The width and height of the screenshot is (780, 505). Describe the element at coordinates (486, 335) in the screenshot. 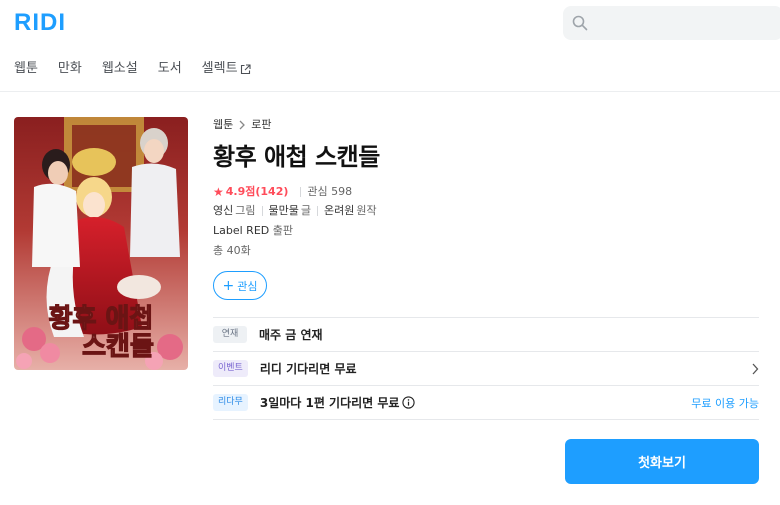

I see `serial-schedule-row: 연재 매주 금 연재` at that location.